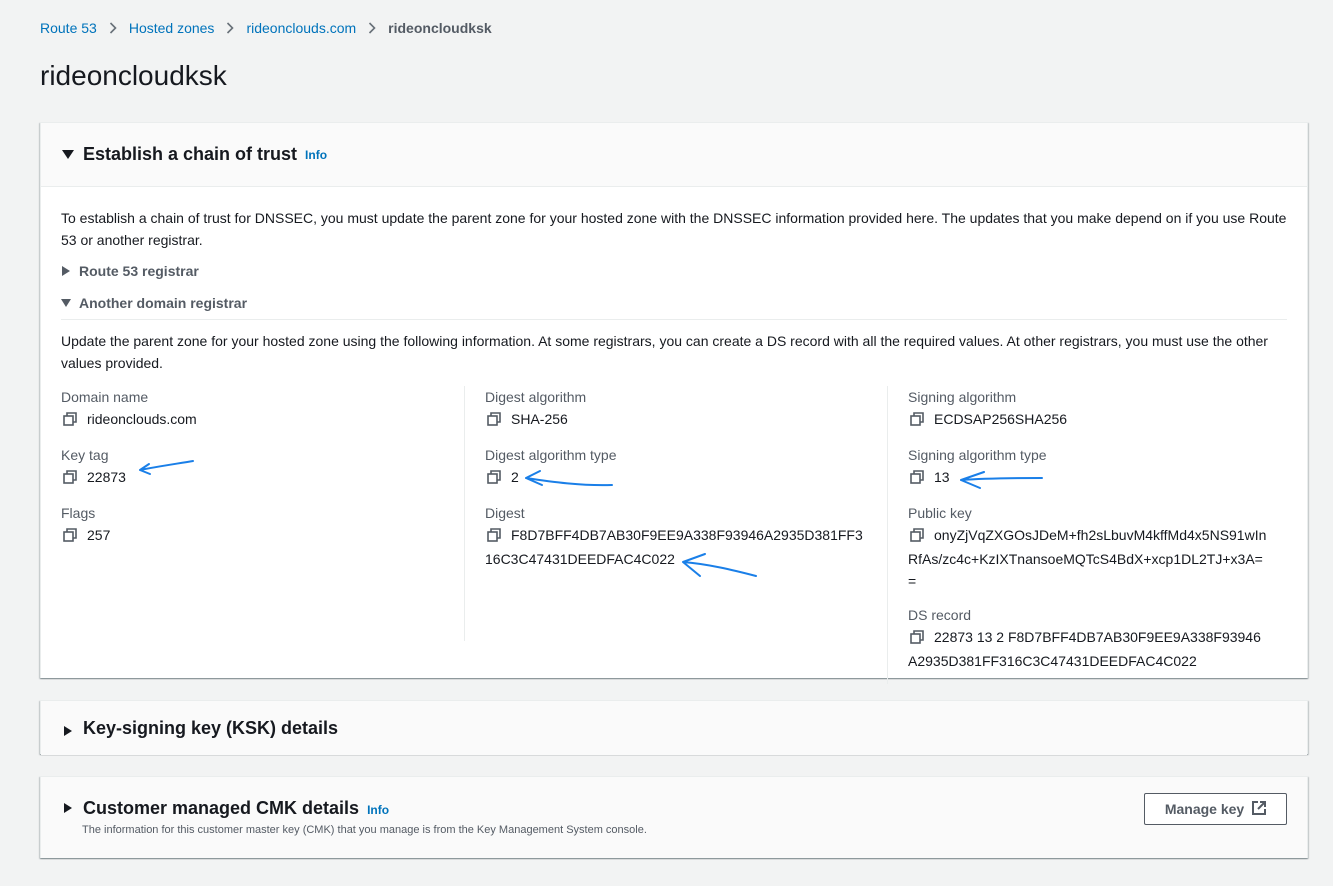  Describe the element at coordinates (676, 467) in the screenshot. I see `field-digest-algorithm-type: Digest algorithm type 2` at that location.